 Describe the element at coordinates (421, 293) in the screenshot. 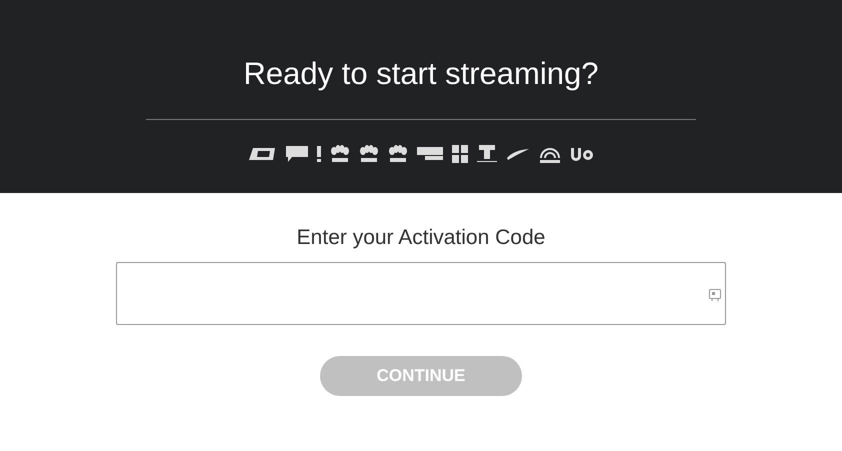

I see `activation-code-field` at that location.